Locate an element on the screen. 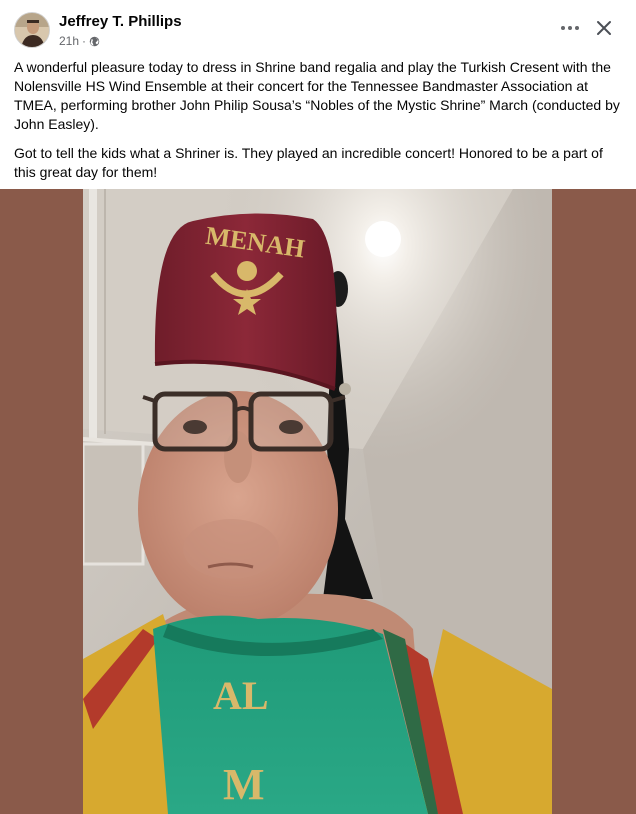 The image size is (636, 814). vest-lettering-m: M is located at coordinates (244, 784).